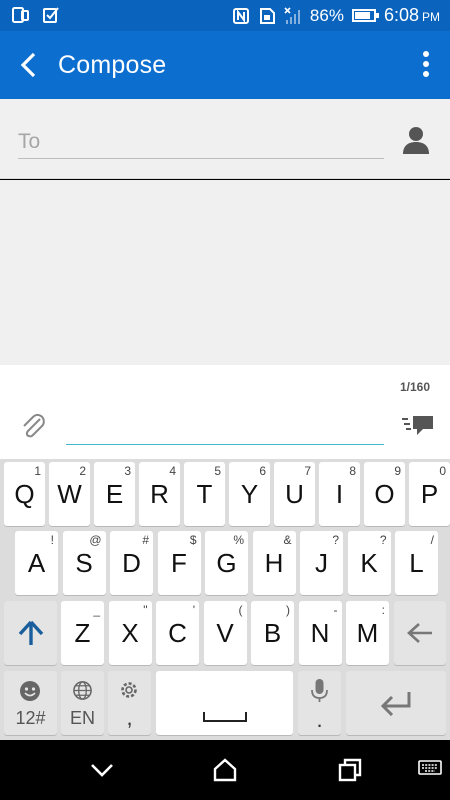 This screenshot has height=800, width=450. I want to click on key-g: % G, so click(226, 563).